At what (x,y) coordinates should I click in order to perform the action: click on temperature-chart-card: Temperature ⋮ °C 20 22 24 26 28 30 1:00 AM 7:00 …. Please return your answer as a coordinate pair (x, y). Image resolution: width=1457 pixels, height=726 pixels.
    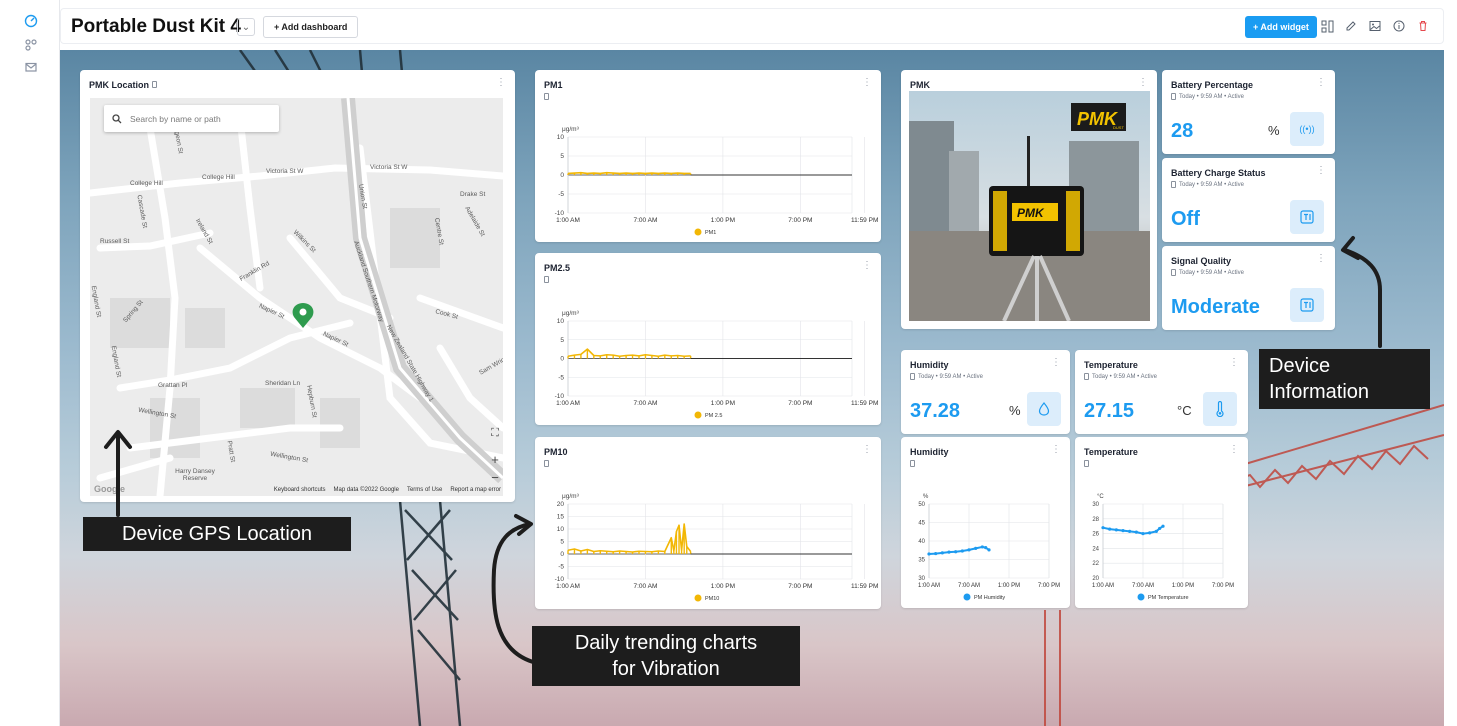
    Looking at the image, I should click on (1161, 522).